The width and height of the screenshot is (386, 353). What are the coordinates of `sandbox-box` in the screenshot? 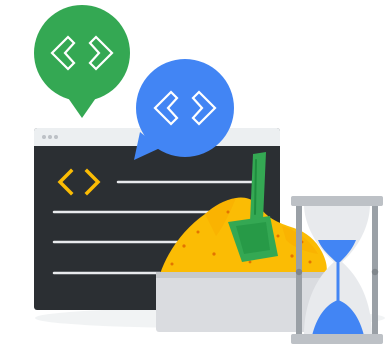 It's located at (242, 302).